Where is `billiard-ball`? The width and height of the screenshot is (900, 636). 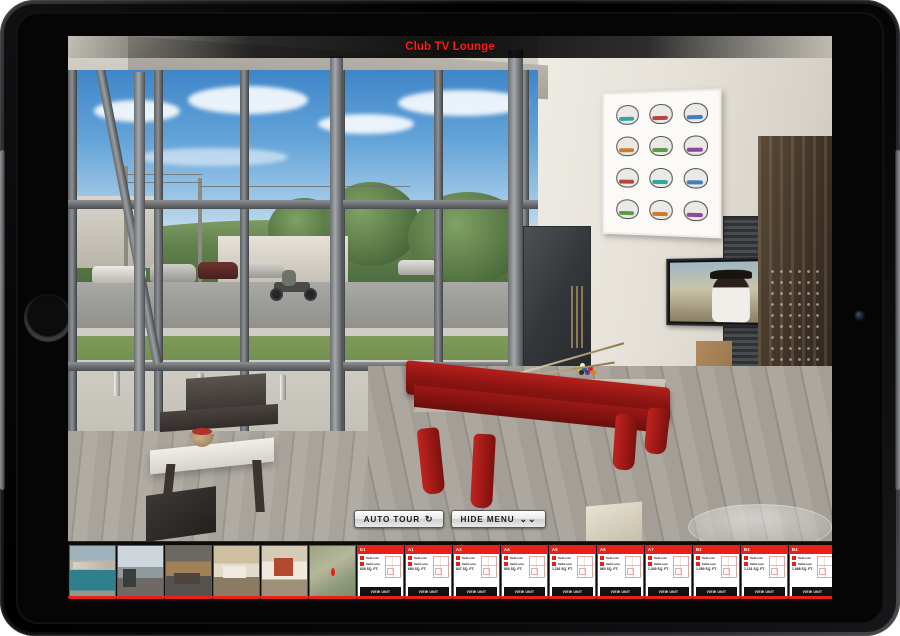 billiard-ball is located at coordinates (593, 372).